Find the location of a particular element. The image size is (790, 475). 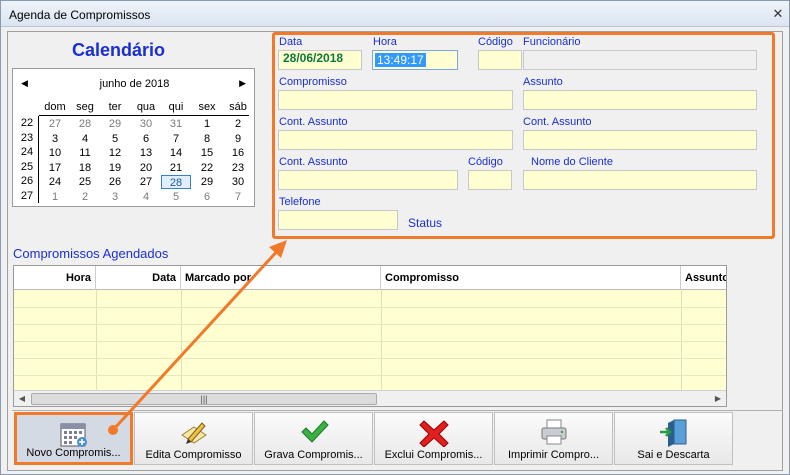

calendar-week-divider is located at coordinates (38, 159).